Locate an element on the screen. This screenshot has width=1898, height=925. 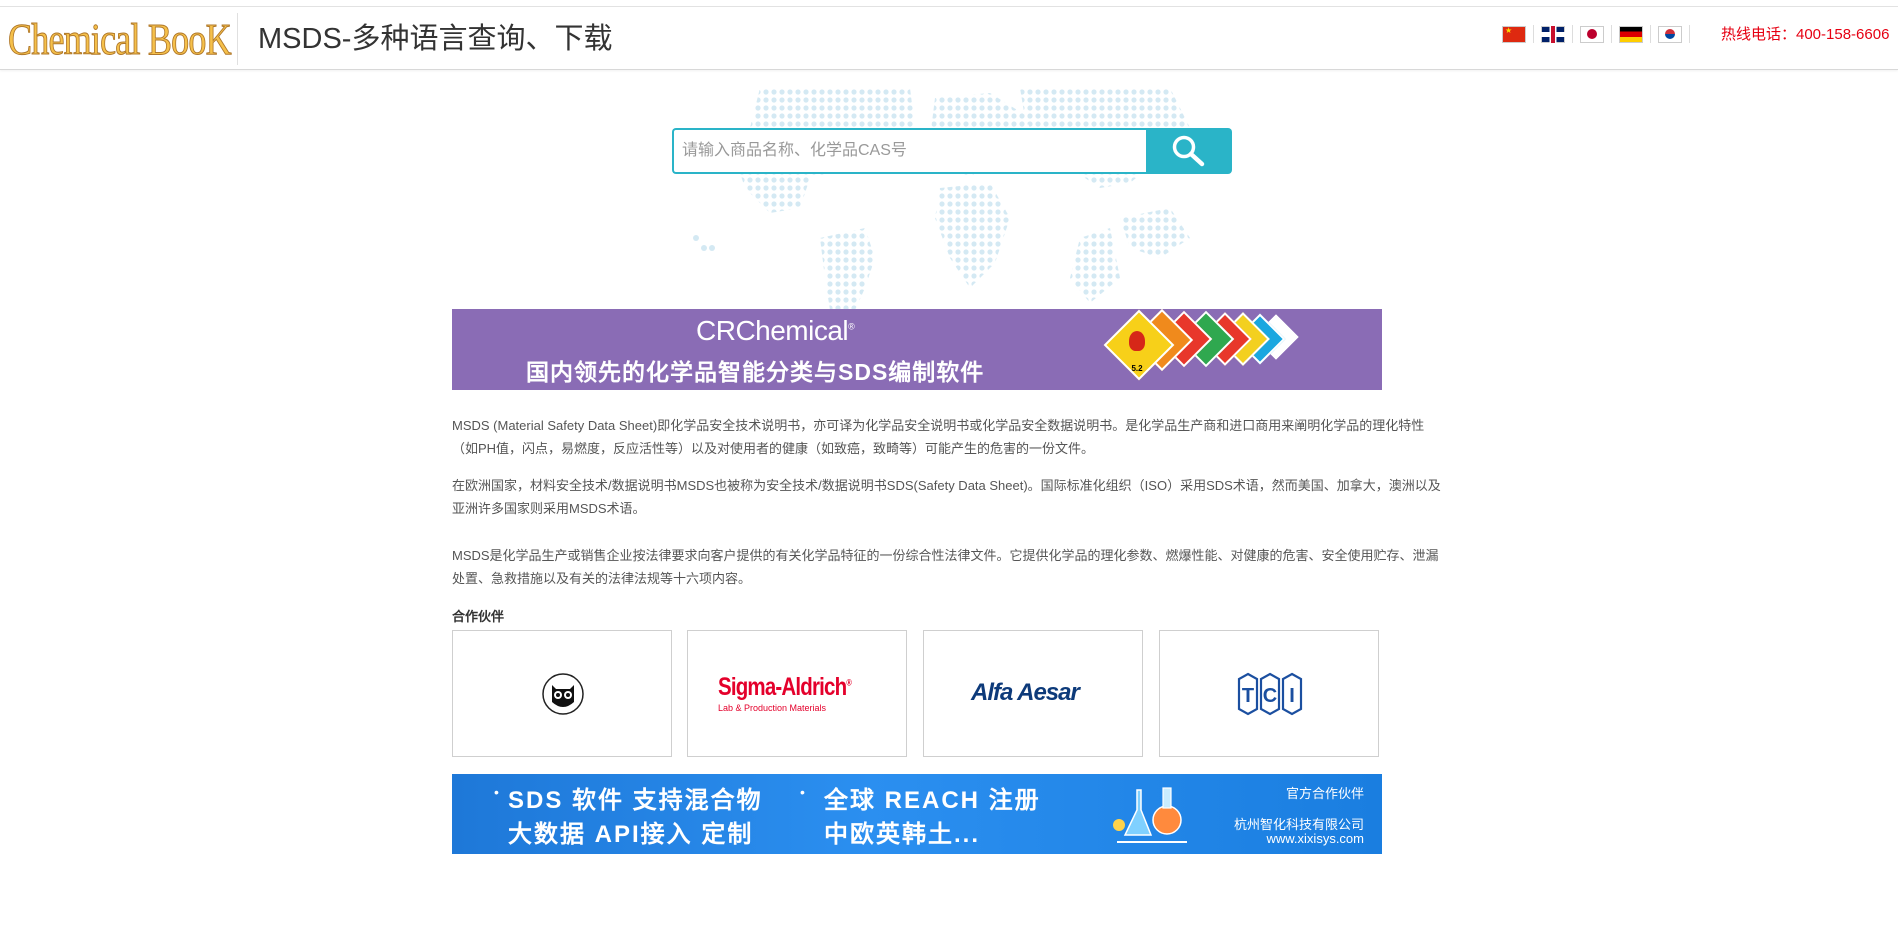
flame-icon is located at coordinates (1137, 341).